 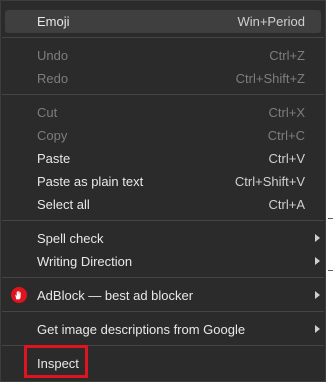 I want to click on menu-item-cut: Cut Ctrl+X, so click(x=163, y=112).